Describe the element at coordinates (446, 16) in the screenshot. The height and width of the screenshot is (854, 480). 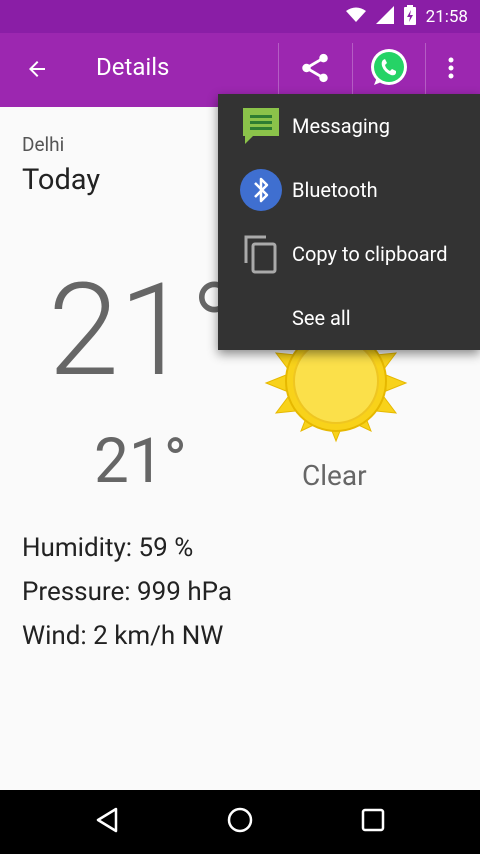
I see `status-time: 21:58` at that location.